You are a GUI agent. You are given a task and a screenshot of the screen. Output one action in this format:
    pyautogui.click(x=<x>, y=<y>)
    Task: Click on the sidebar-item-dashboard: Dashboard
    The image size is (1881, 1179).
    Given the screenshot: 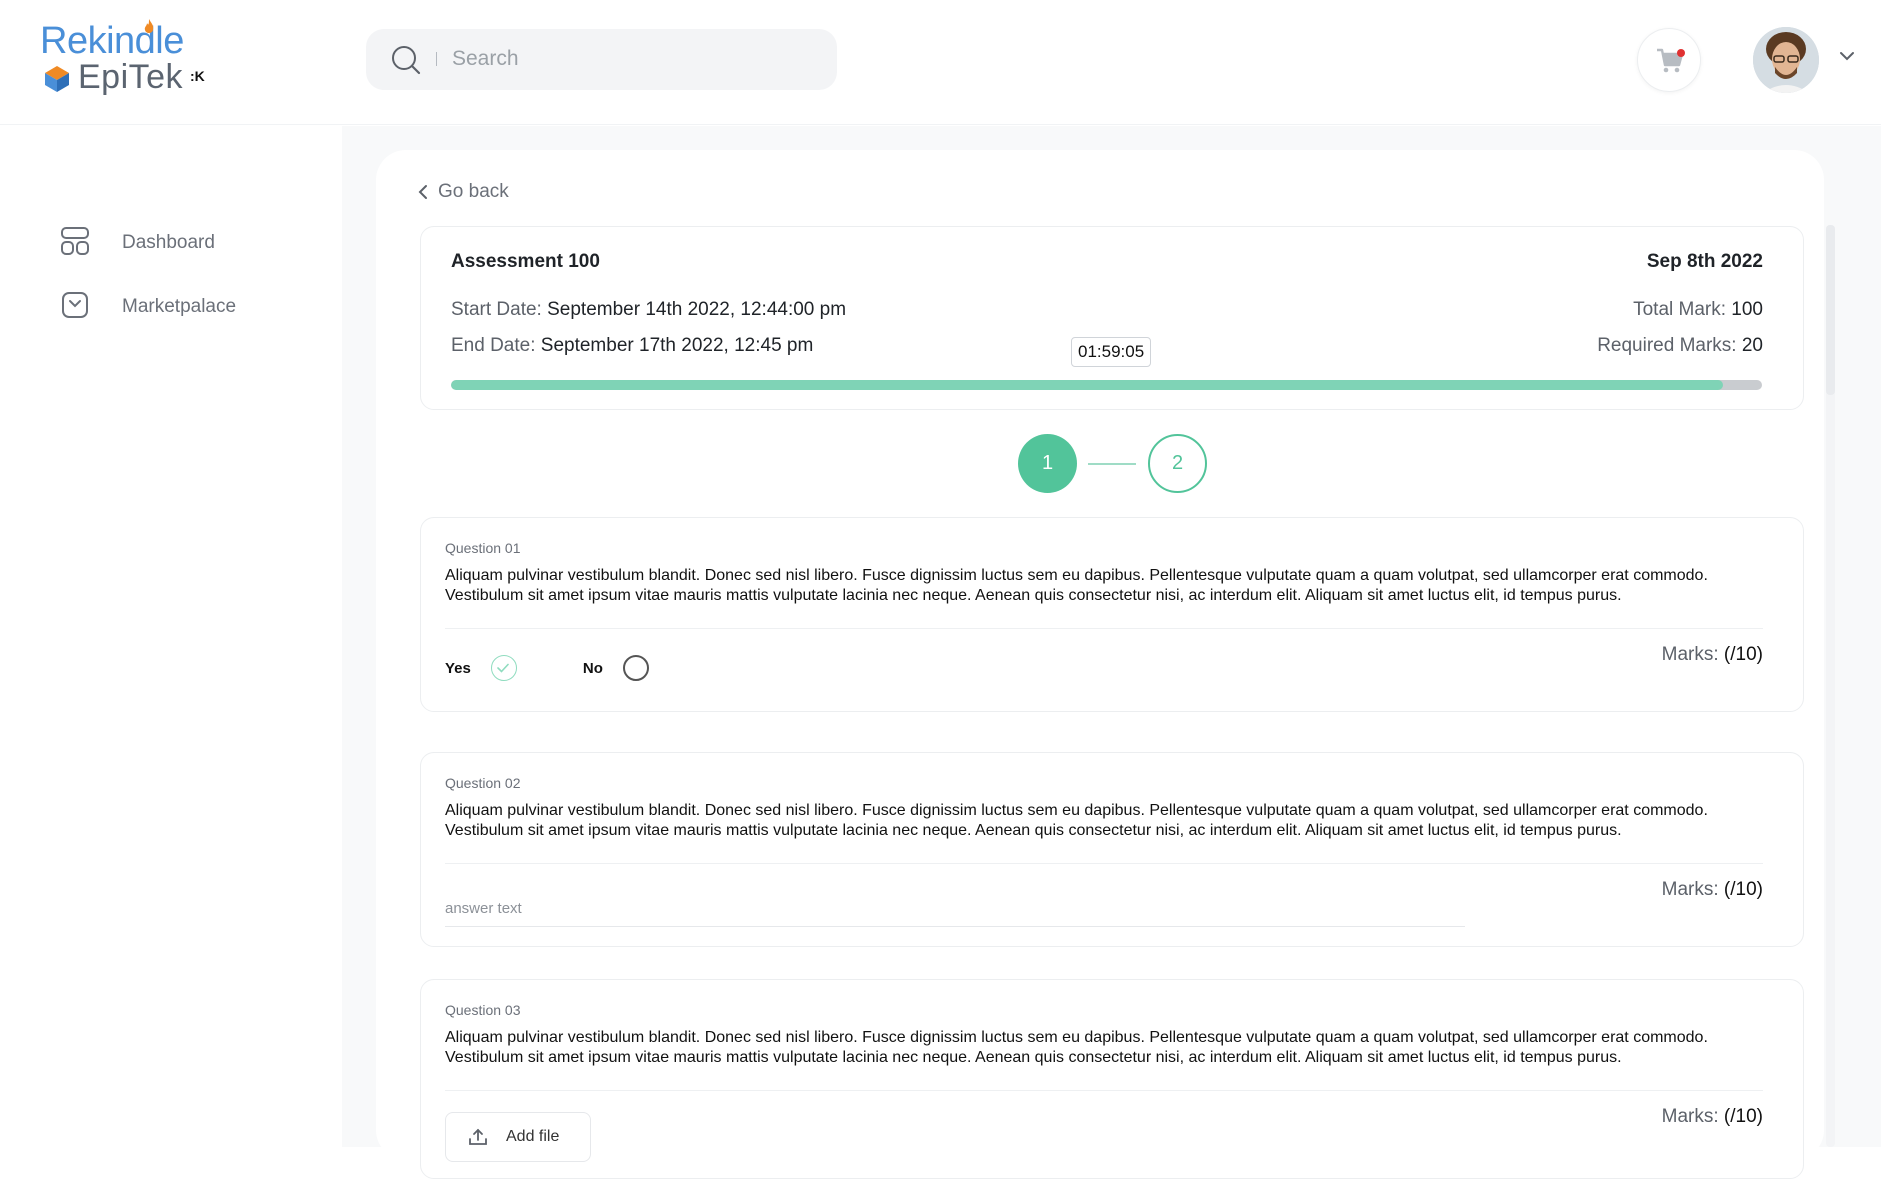 What is the action you would take?
    pyautogui.click(x=190, y=242)
    